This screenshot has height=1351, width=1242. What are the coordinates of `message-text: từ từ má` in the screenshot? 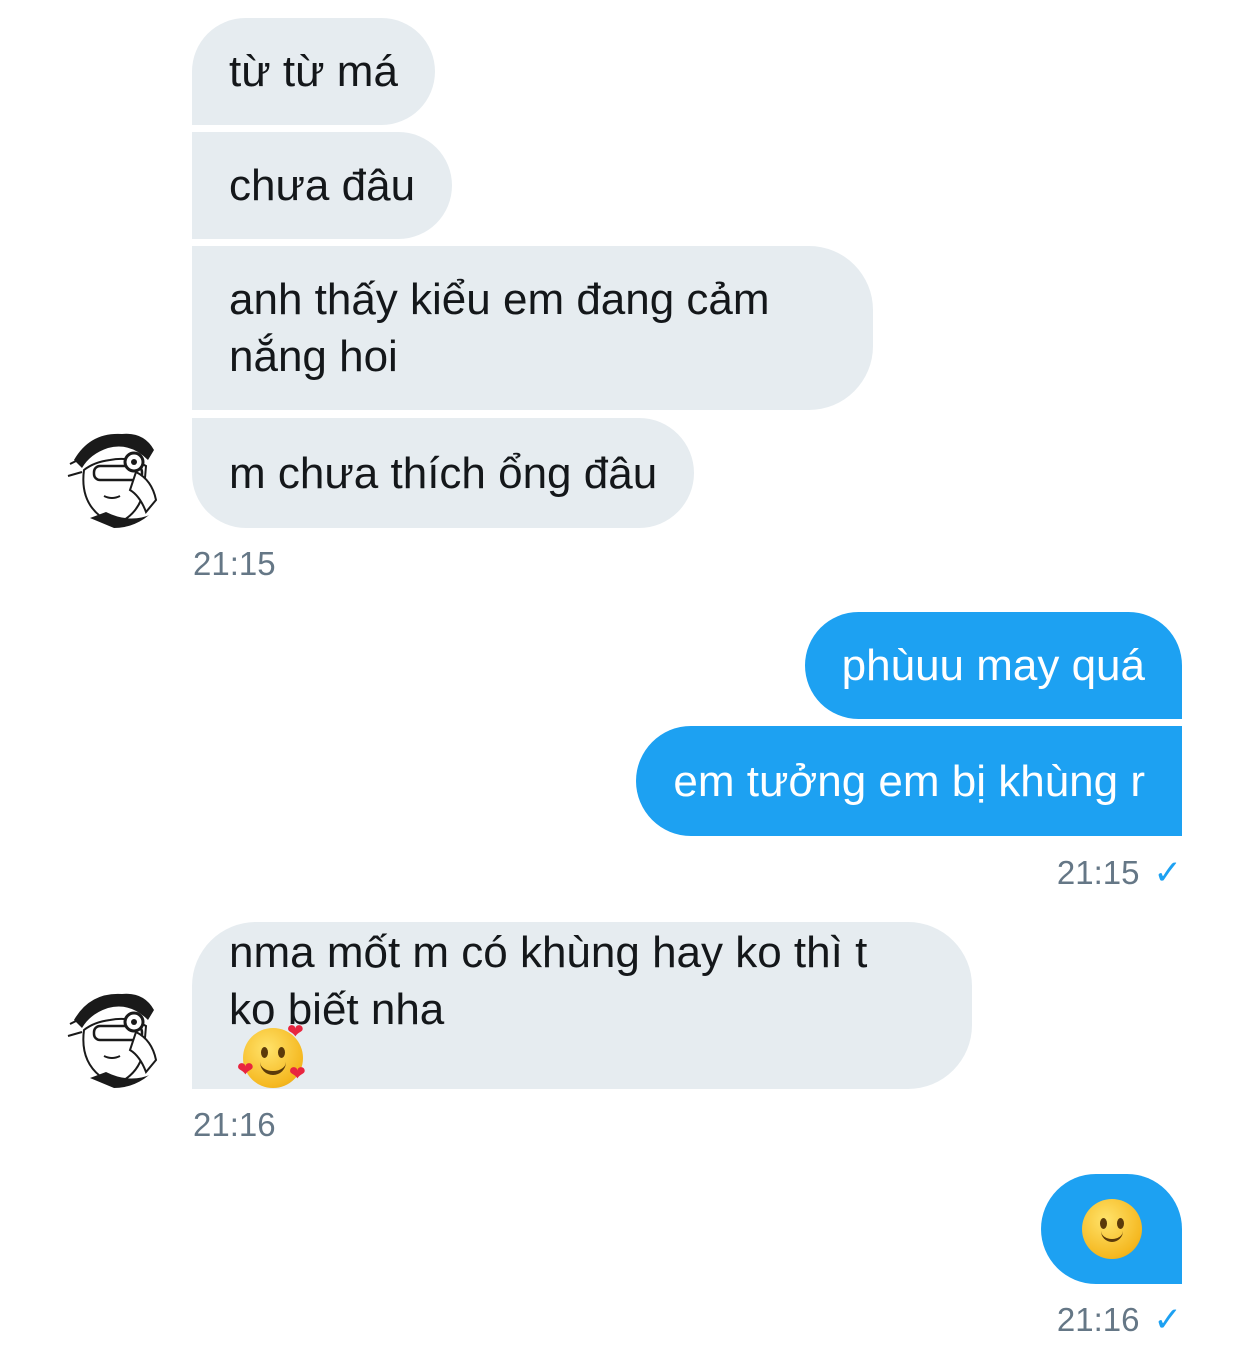 It's located at (313, 71).